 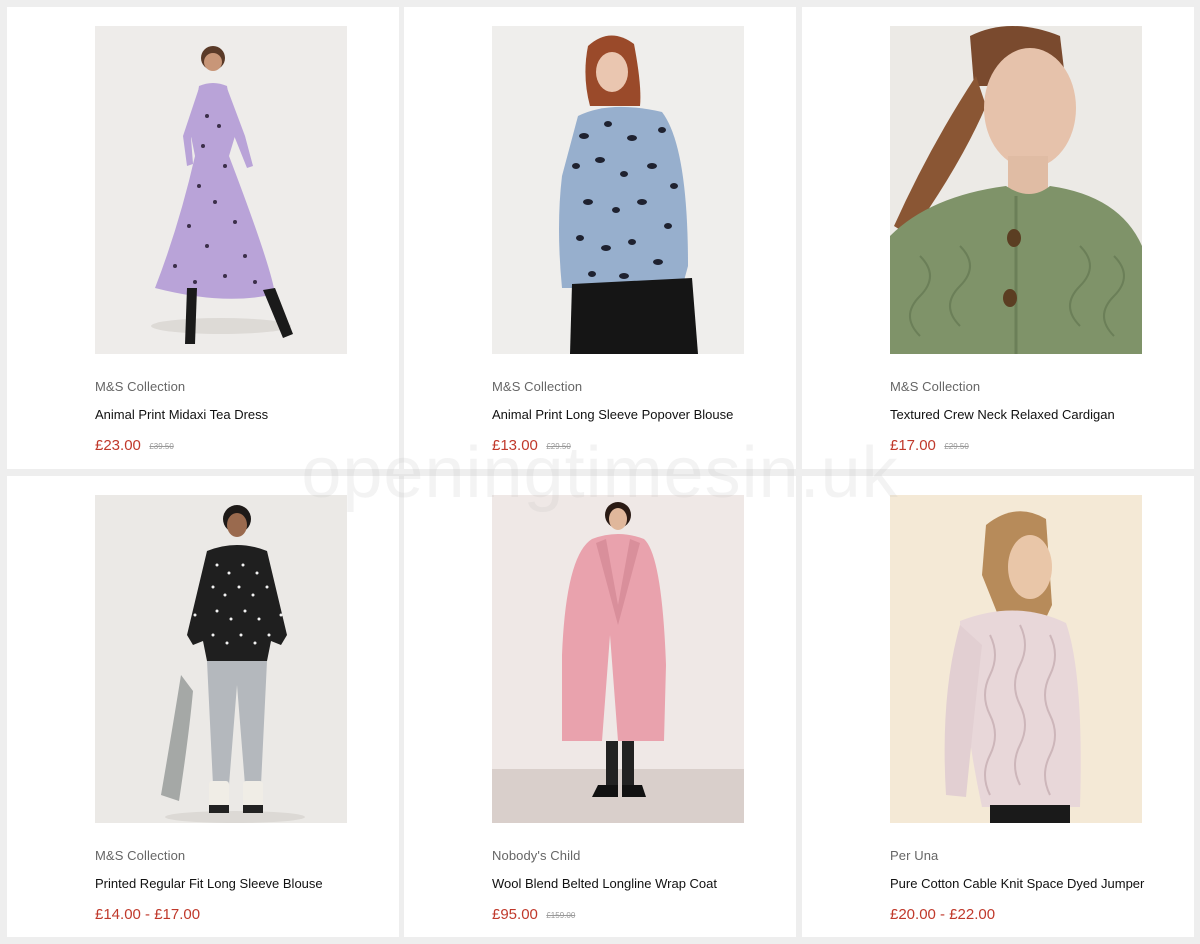 What do you see at coordinates (515, 914) in the screenshot?
I see `product-price: £95.00` at bounding box center [515, 914].